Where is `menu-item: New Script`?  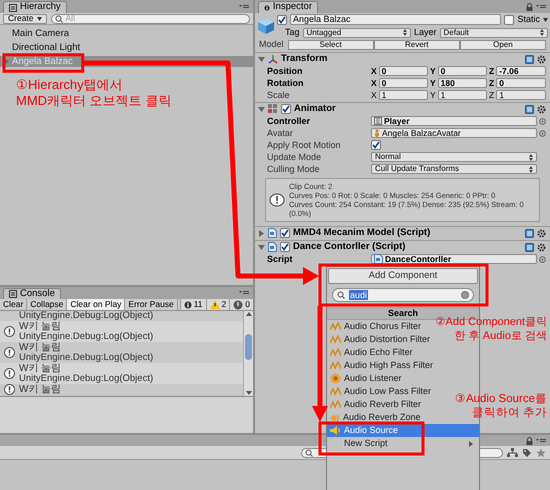
menu-item: New Script is located at coordinates (366, 443).